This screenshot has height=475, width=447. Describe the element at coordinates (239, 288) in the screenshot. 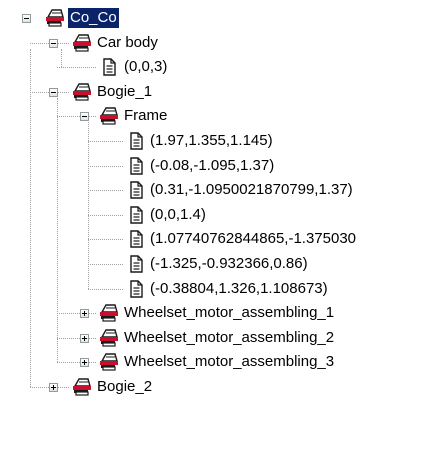

I see `tree-item-label: (-0.38804,1.326,1.108673)` at that location.